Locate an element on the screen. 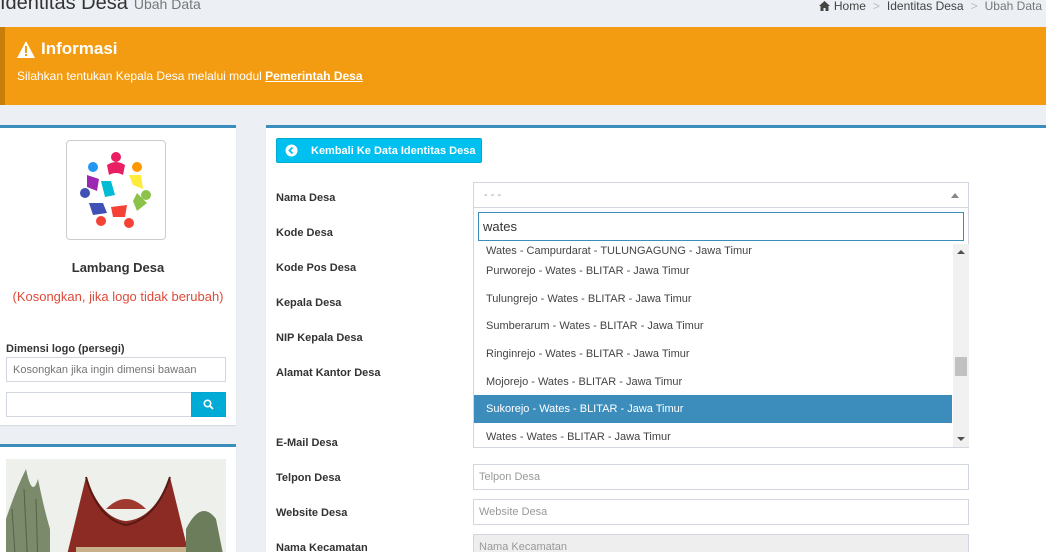 The width and height of the screenshot is (1046, 552). dropdown-option-highlighted: Sukorejo - Wates - BLITAR - Jawa Timur is located at coordinates (713, 409).